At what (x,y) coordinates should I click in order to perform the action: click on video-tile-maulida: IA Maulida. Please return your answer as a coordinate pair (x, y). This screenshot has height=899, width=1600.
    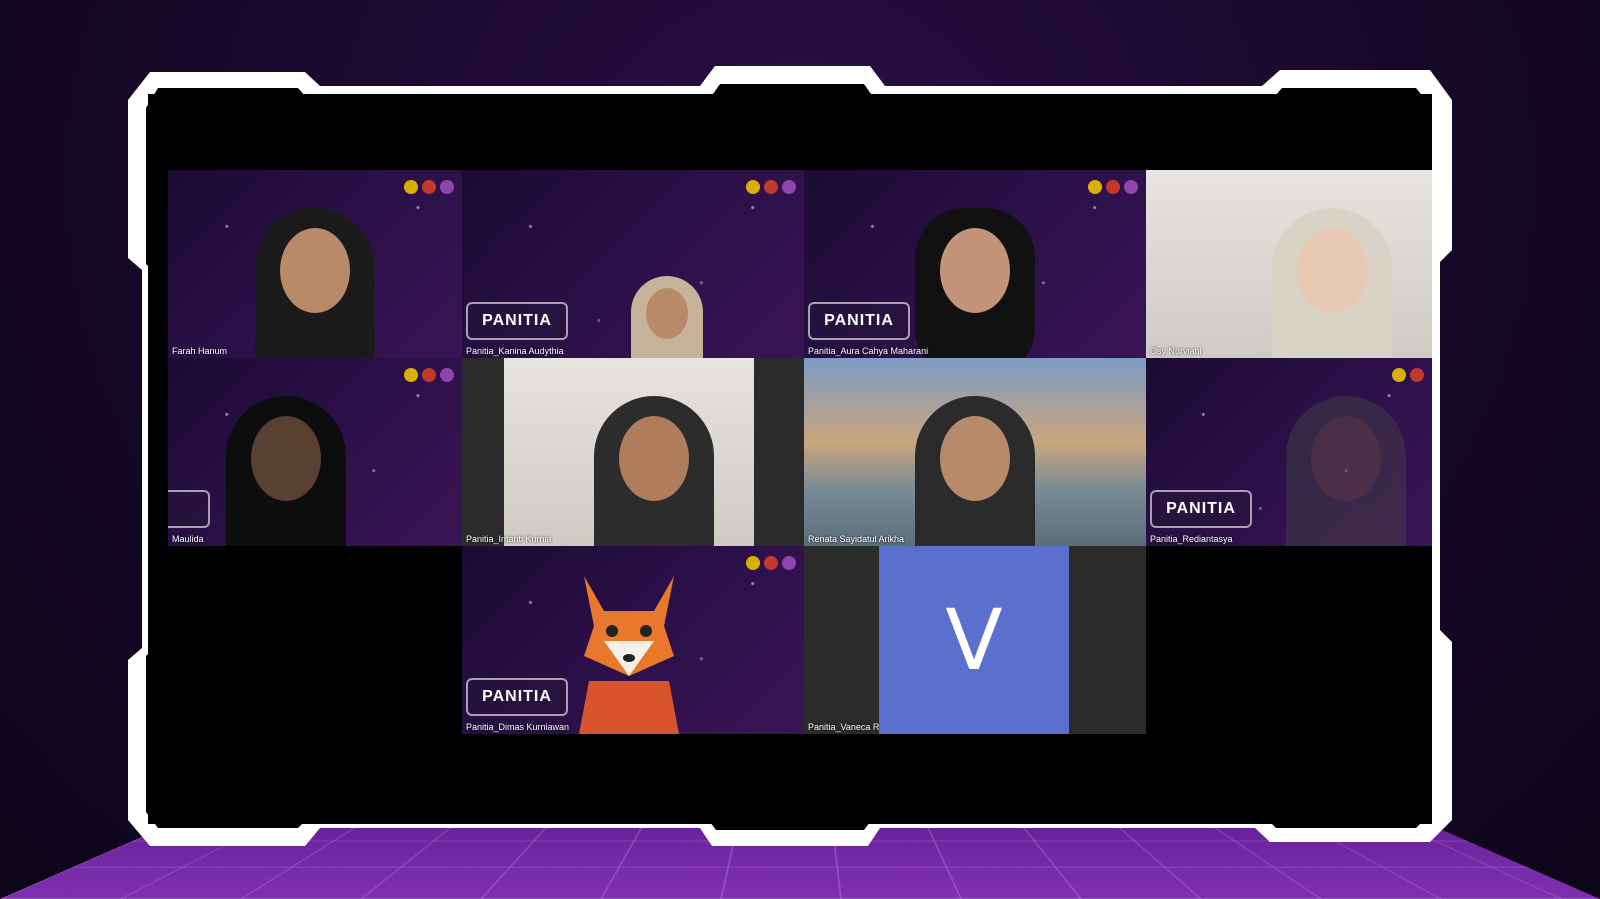
    Looking at the image, I should click on (315, 452).